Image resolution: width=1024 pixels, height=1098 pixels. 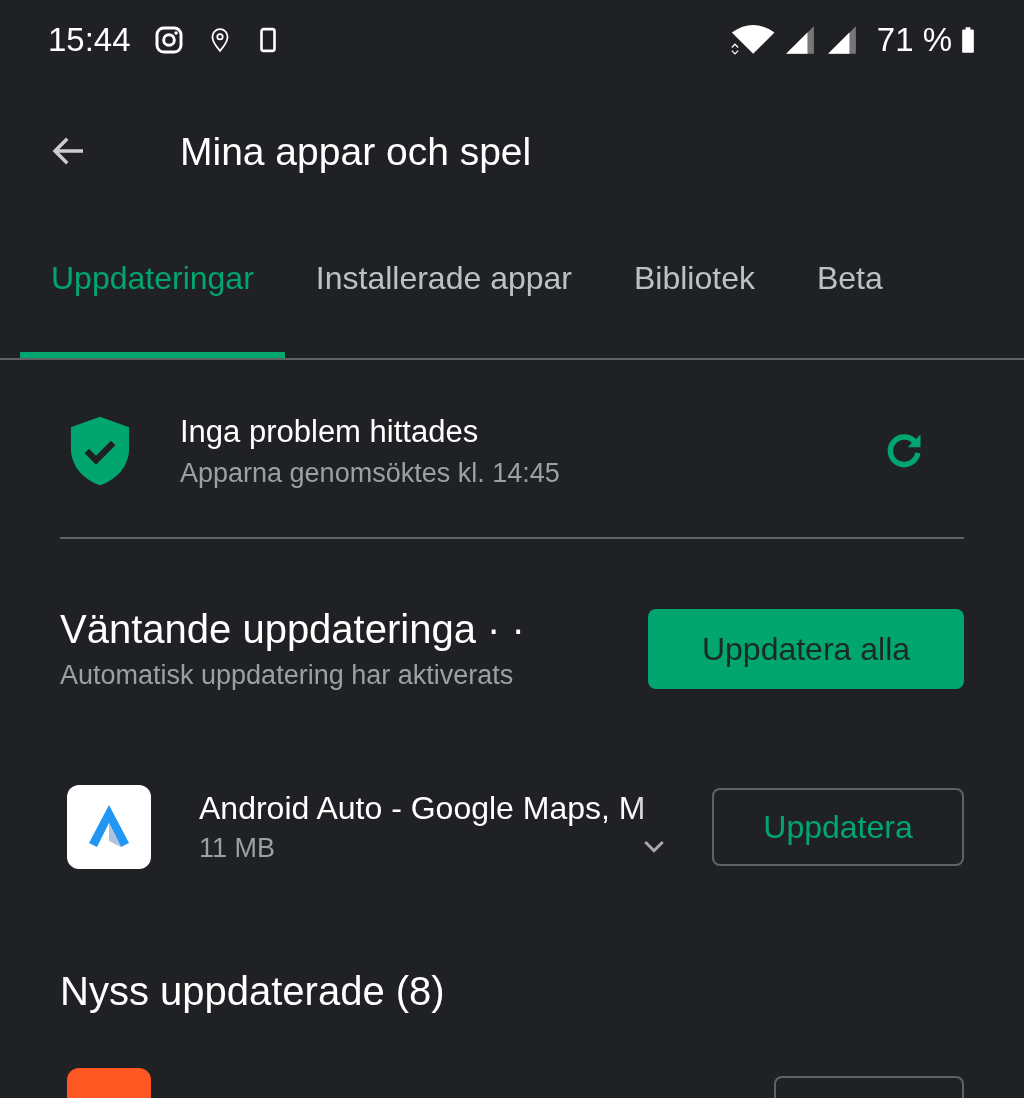 What do you see at coordinates (152, 298) in the screenshot?
I see `tab: Uppdateringar` at bounding box center [152, 298].